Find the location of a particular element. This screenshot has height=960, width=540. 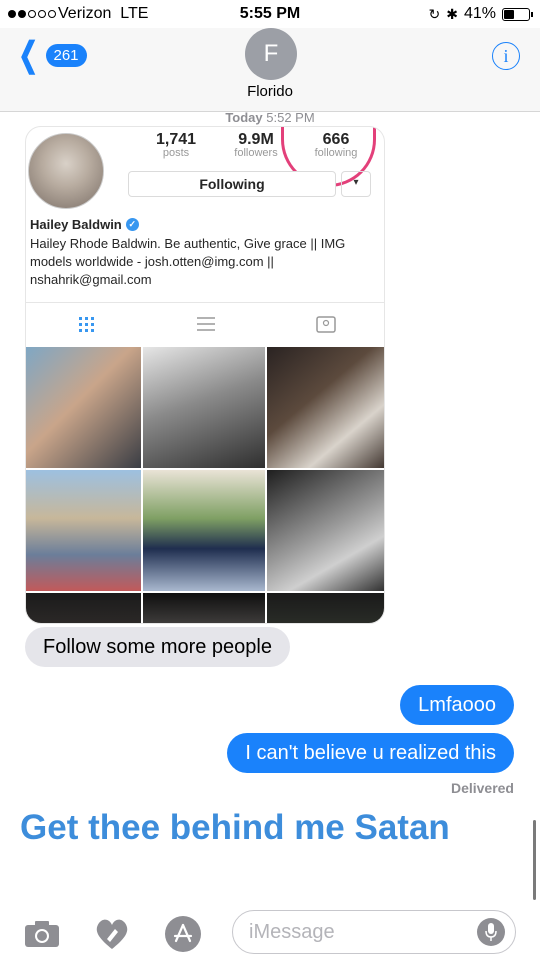

tagged-photos-icon is located at coordinates (326, 324).